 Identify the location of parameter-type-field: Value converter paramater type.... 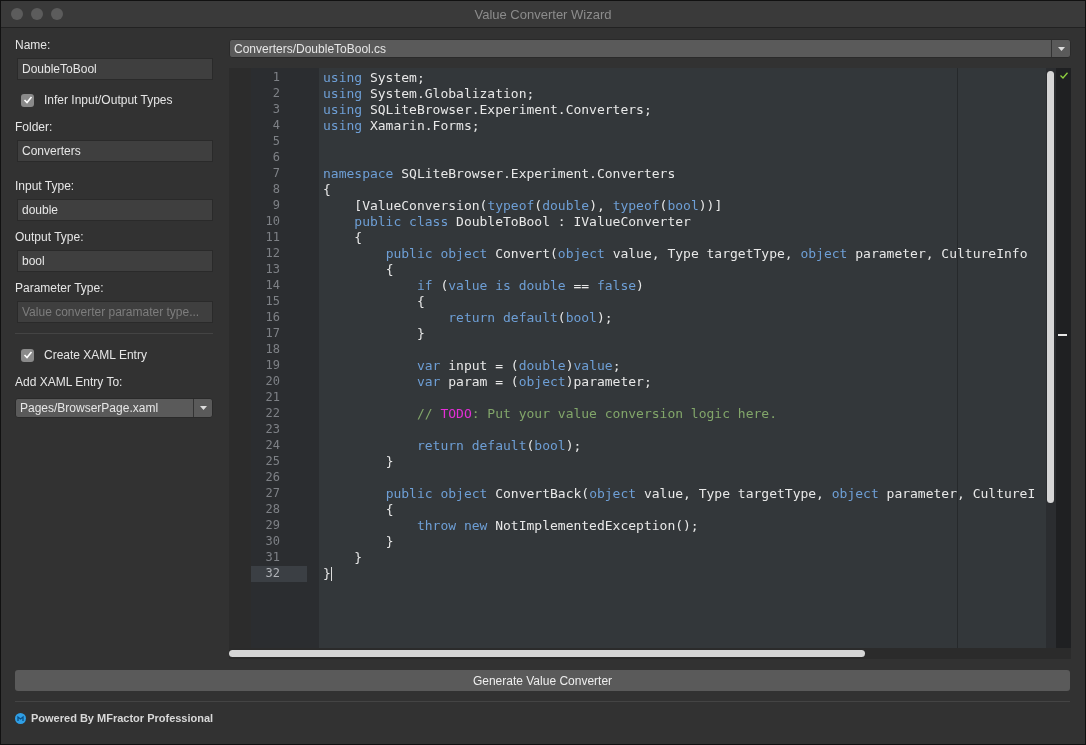
(115, 312).